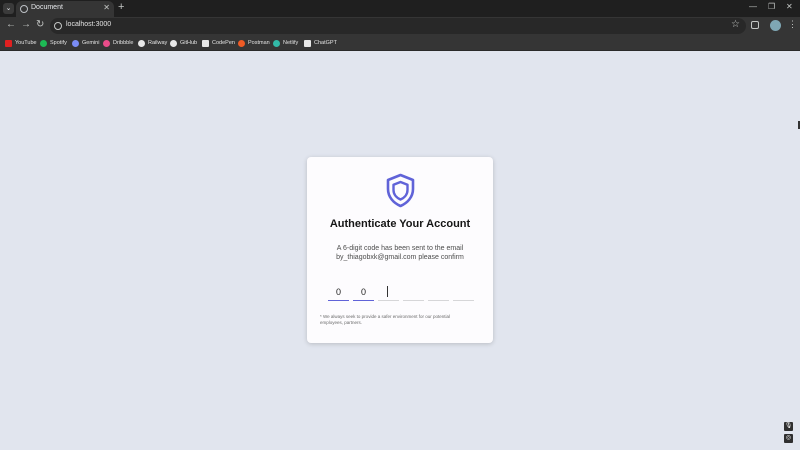 The width and height of the screenshot is (800, 450). What do you see at coordinates (771, 6) in the screenshot?
I see `restore-icon: ❐` at bounding box center [771, 6].